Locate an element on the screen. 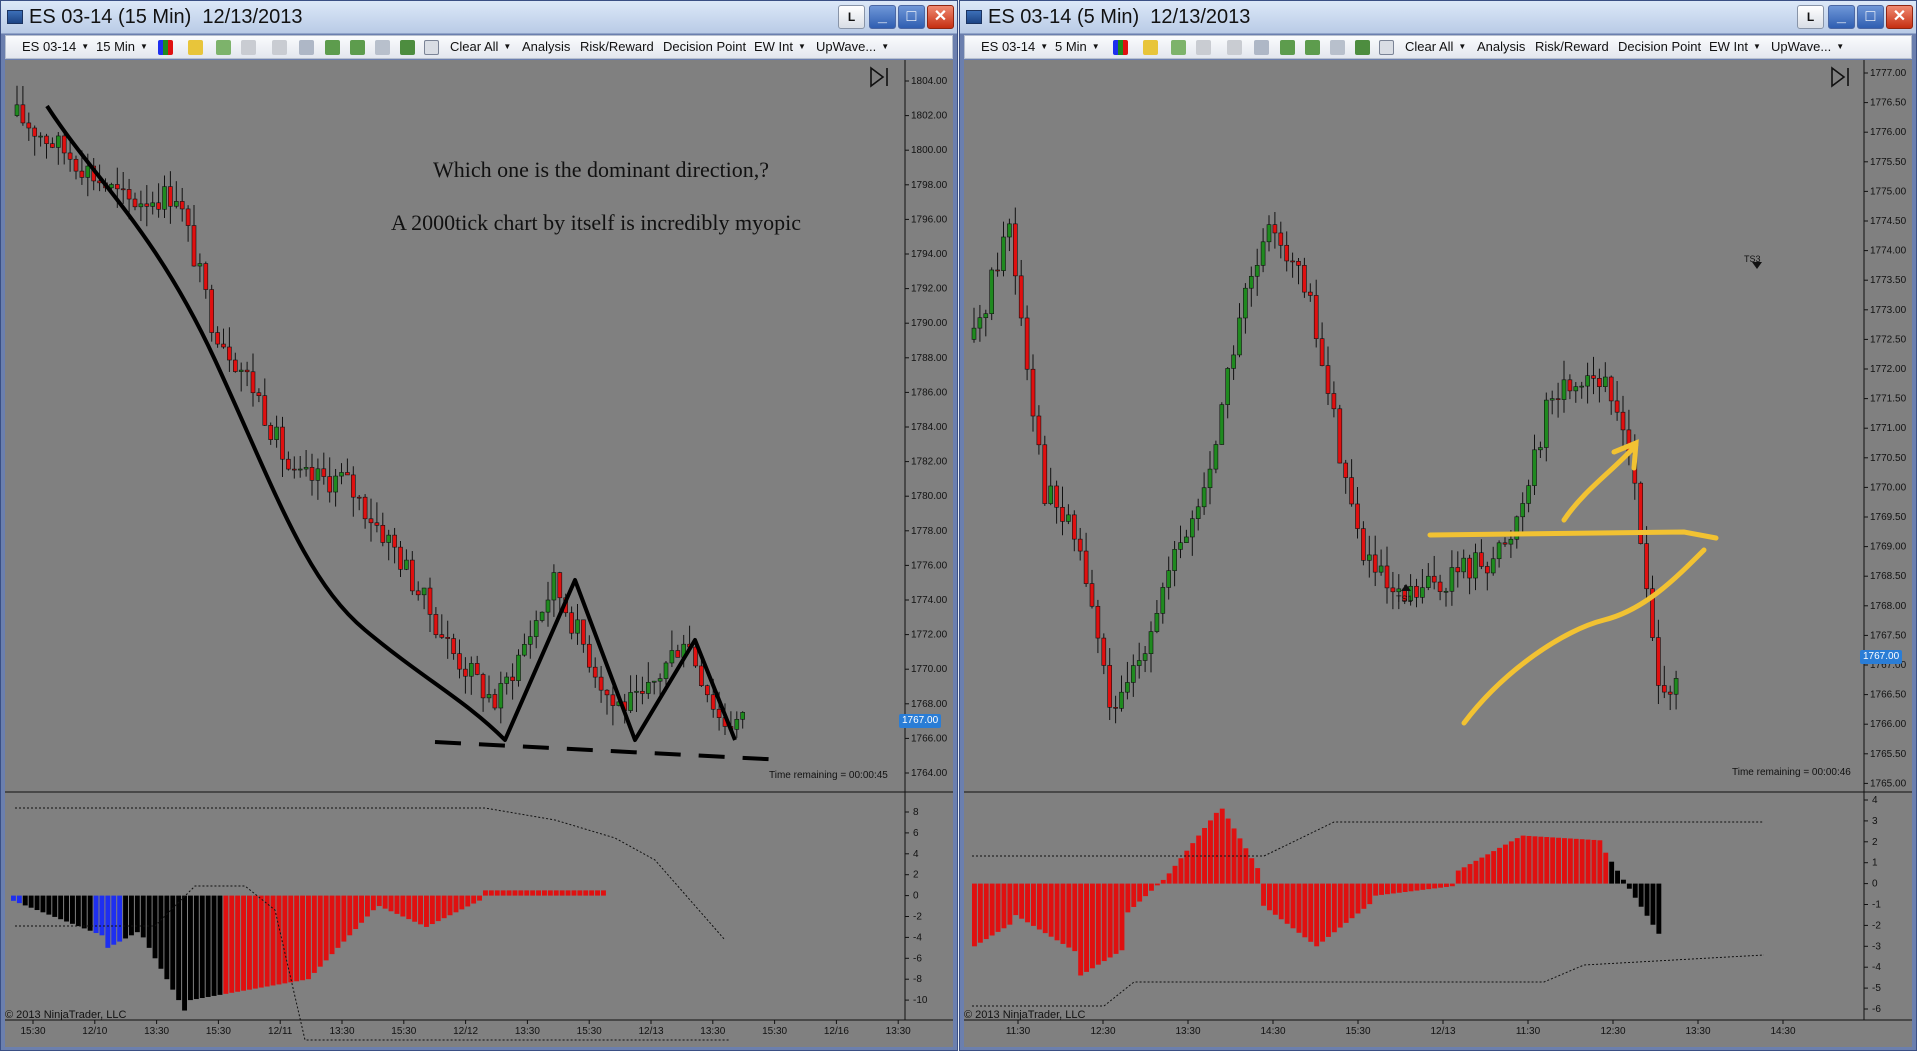 This screenshot has width=1917, height=1051. price-tick-label: 1764.00 is located at coordinates (929, 773).